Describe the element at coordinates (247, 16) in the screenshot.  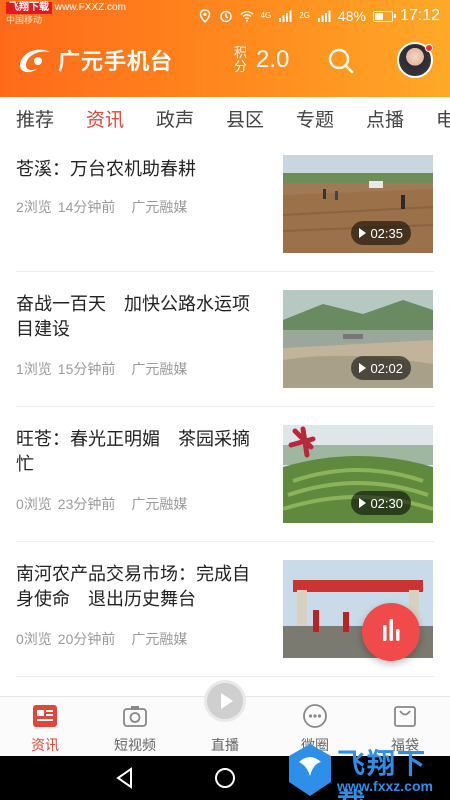
I see `wifi-icon` at that location.